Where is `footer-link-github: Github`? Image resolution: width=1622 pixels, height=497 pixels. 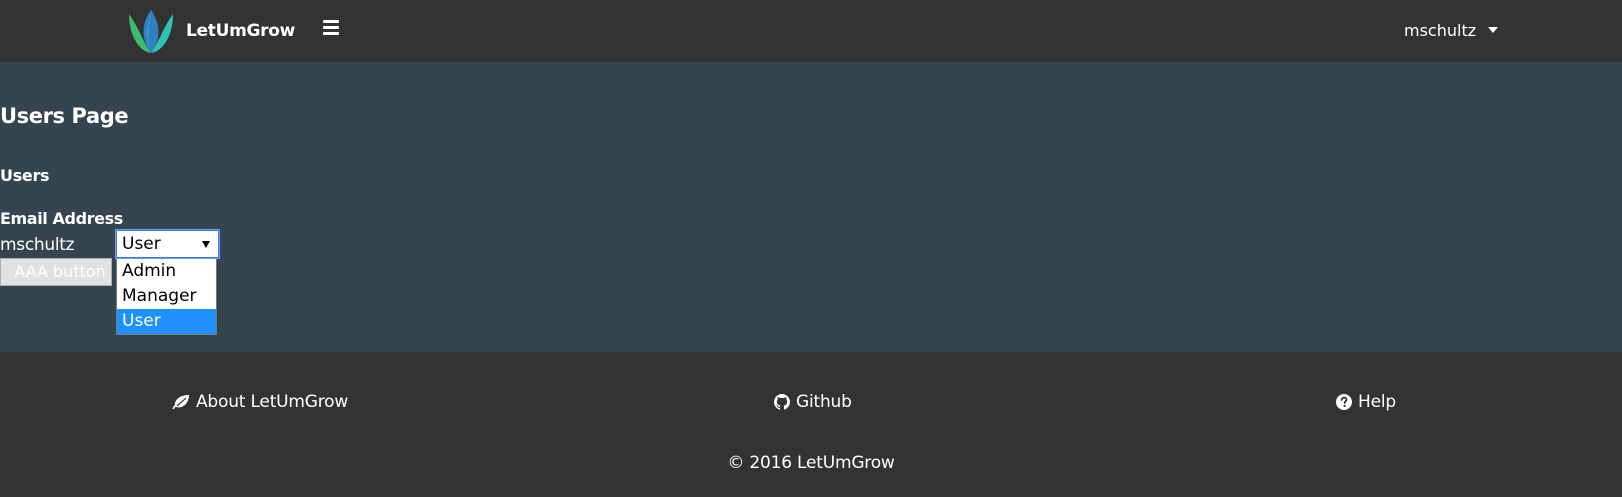 footer-link-github: Github is located at coordinates (813, 402).